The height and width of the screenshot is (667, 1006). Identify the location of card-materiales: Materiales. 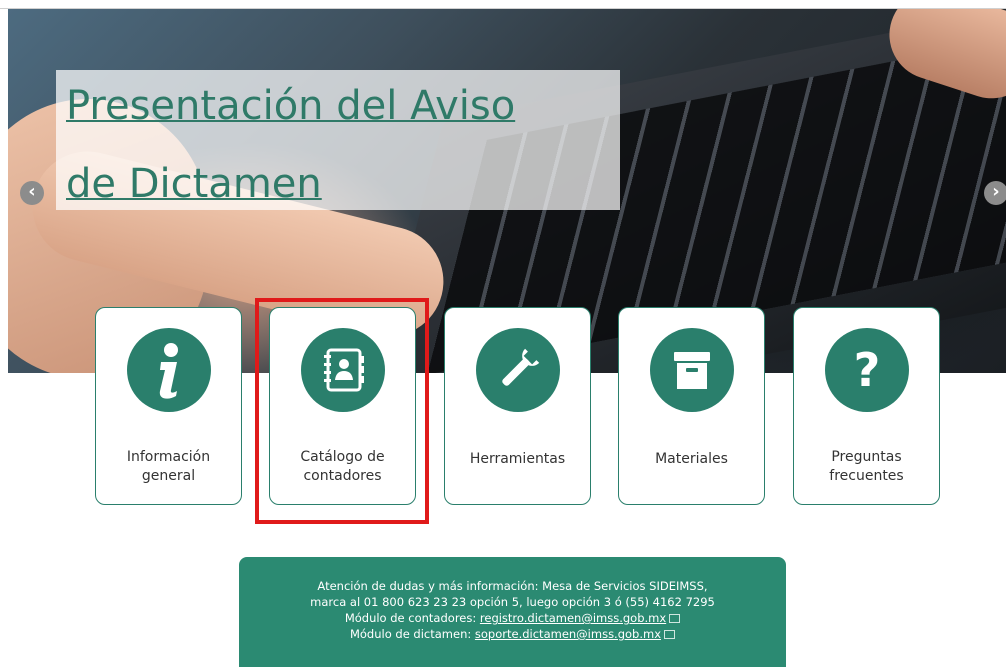
(691, 406).